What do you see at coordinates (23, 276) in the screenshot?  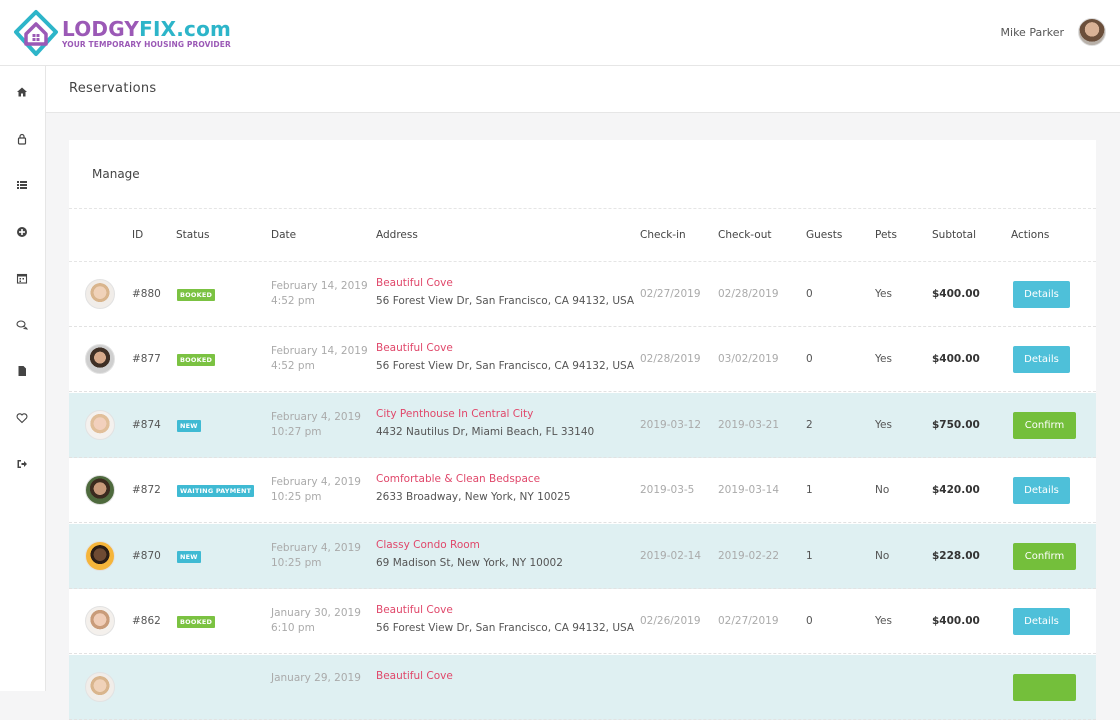 I see `calendar-icon` at bounding box center [23, 276].